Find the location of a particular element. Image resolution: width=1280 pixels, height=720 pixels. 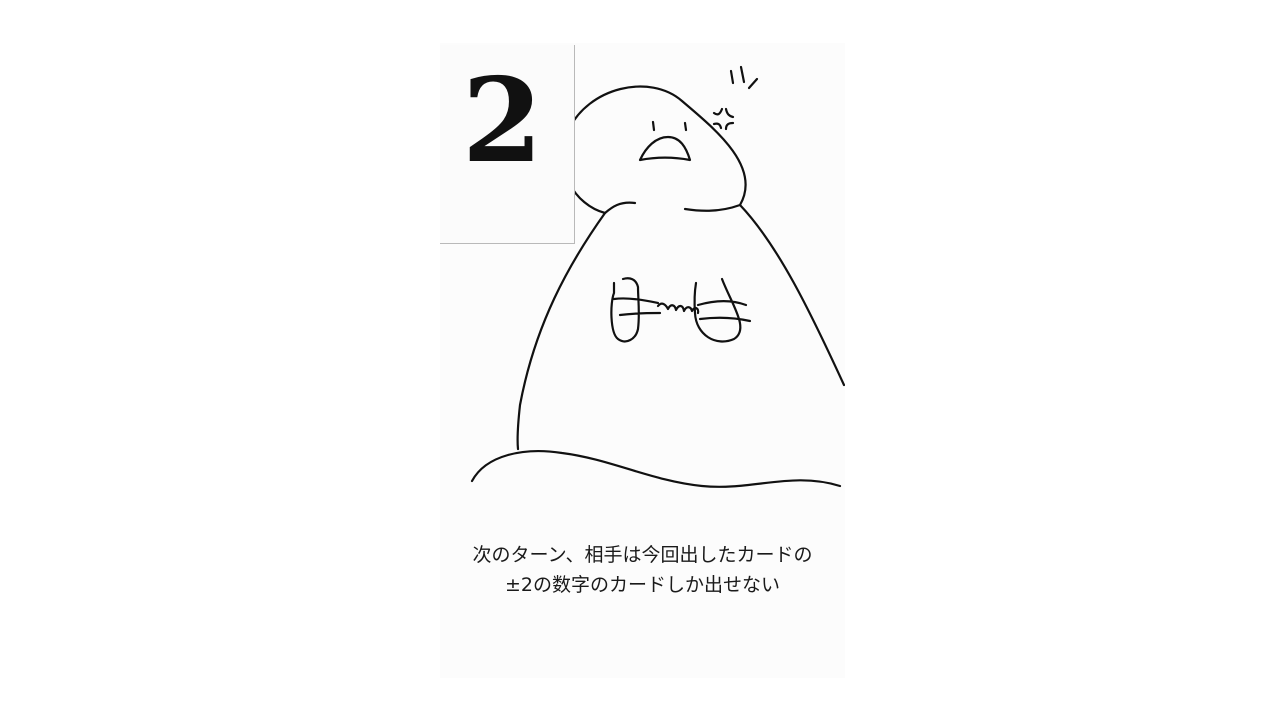

card-number-box: 2 is located at coordinates (507, 144).